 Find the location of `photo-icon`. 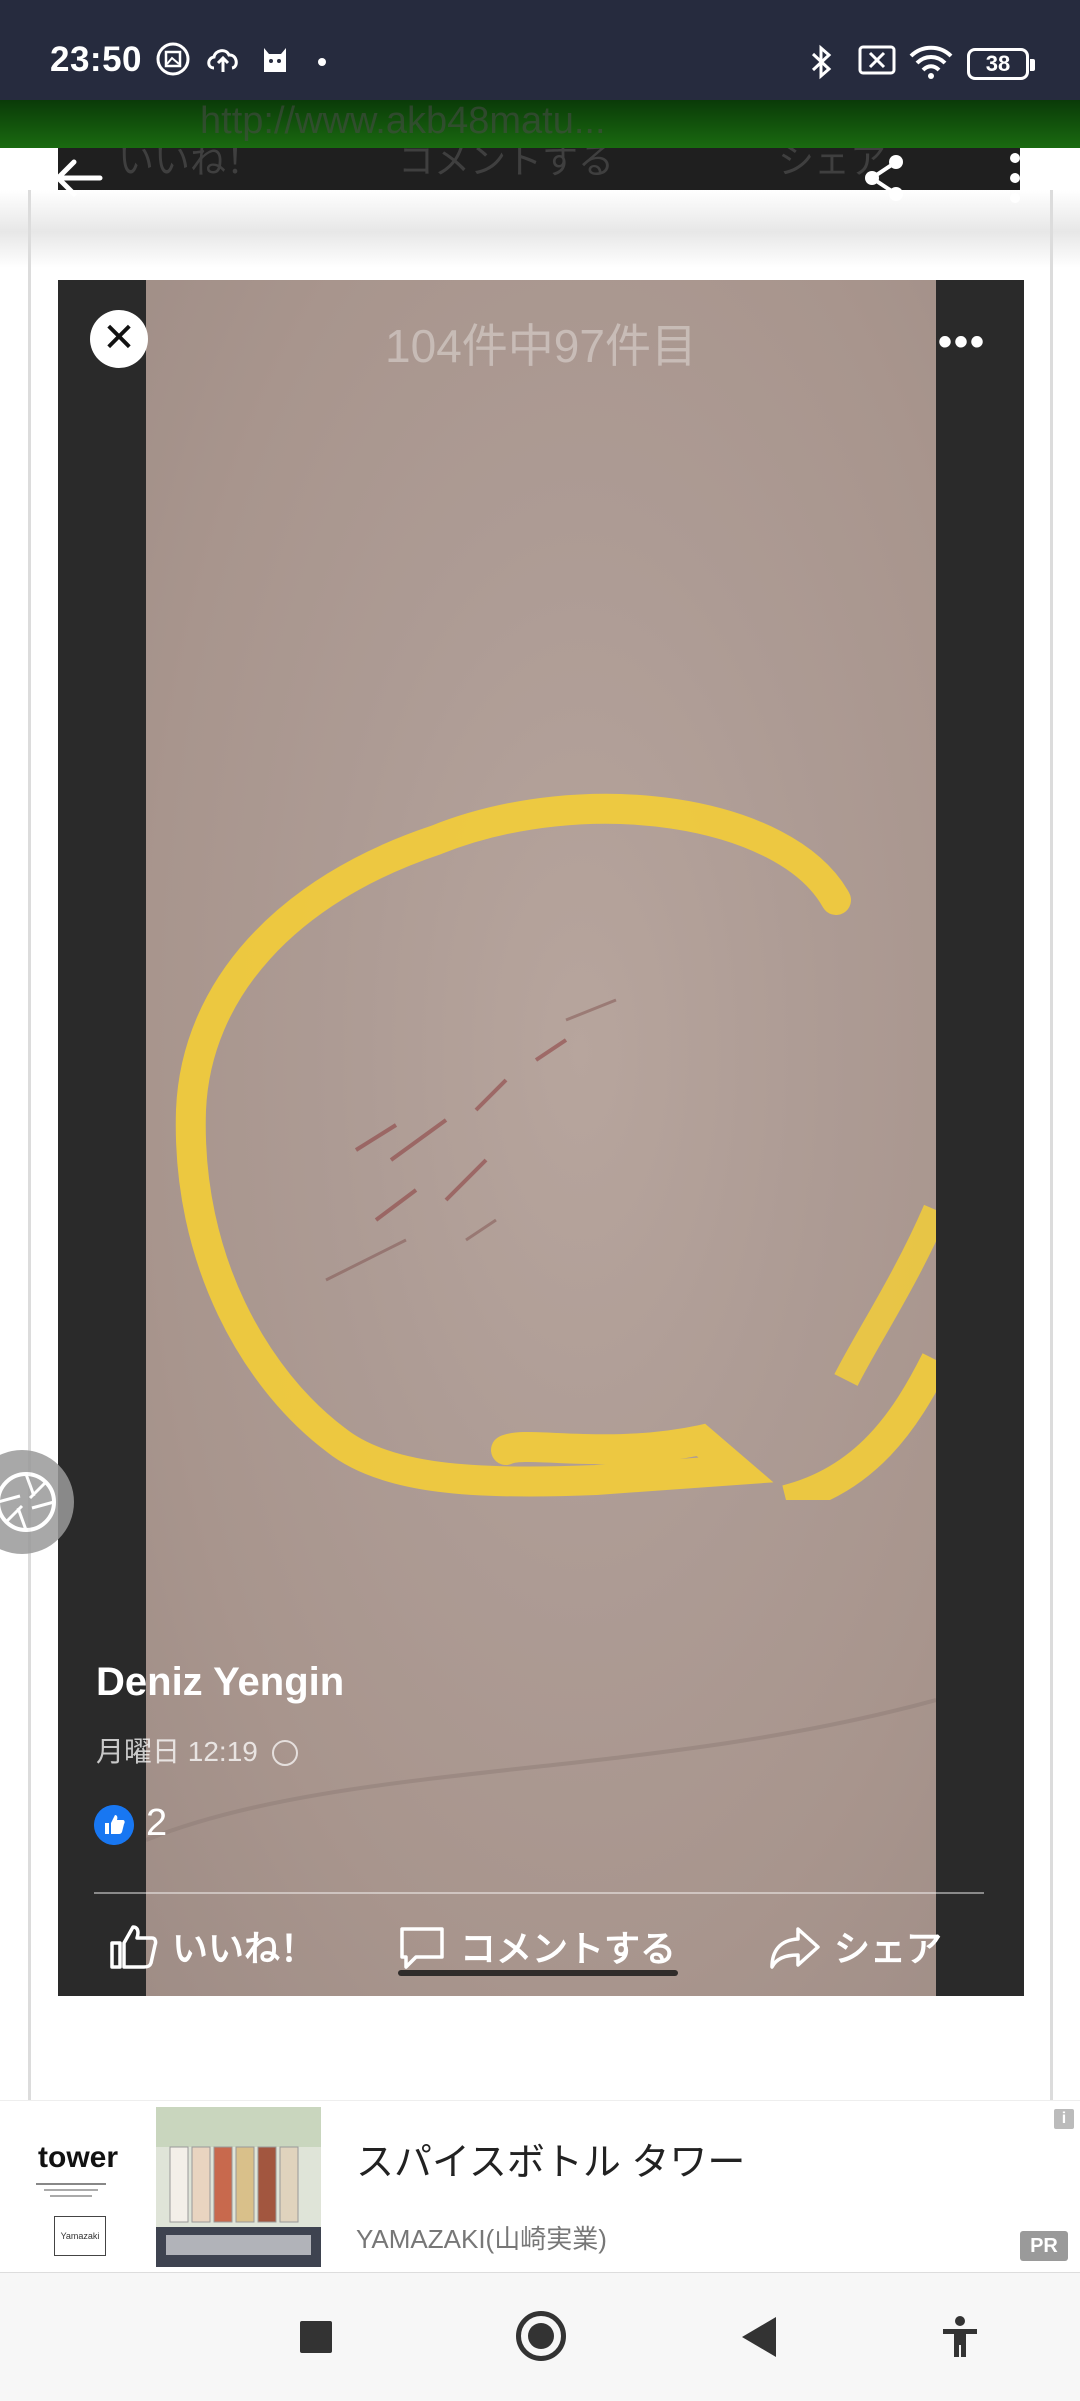

photo-icon is located at coordinates (173, 59).